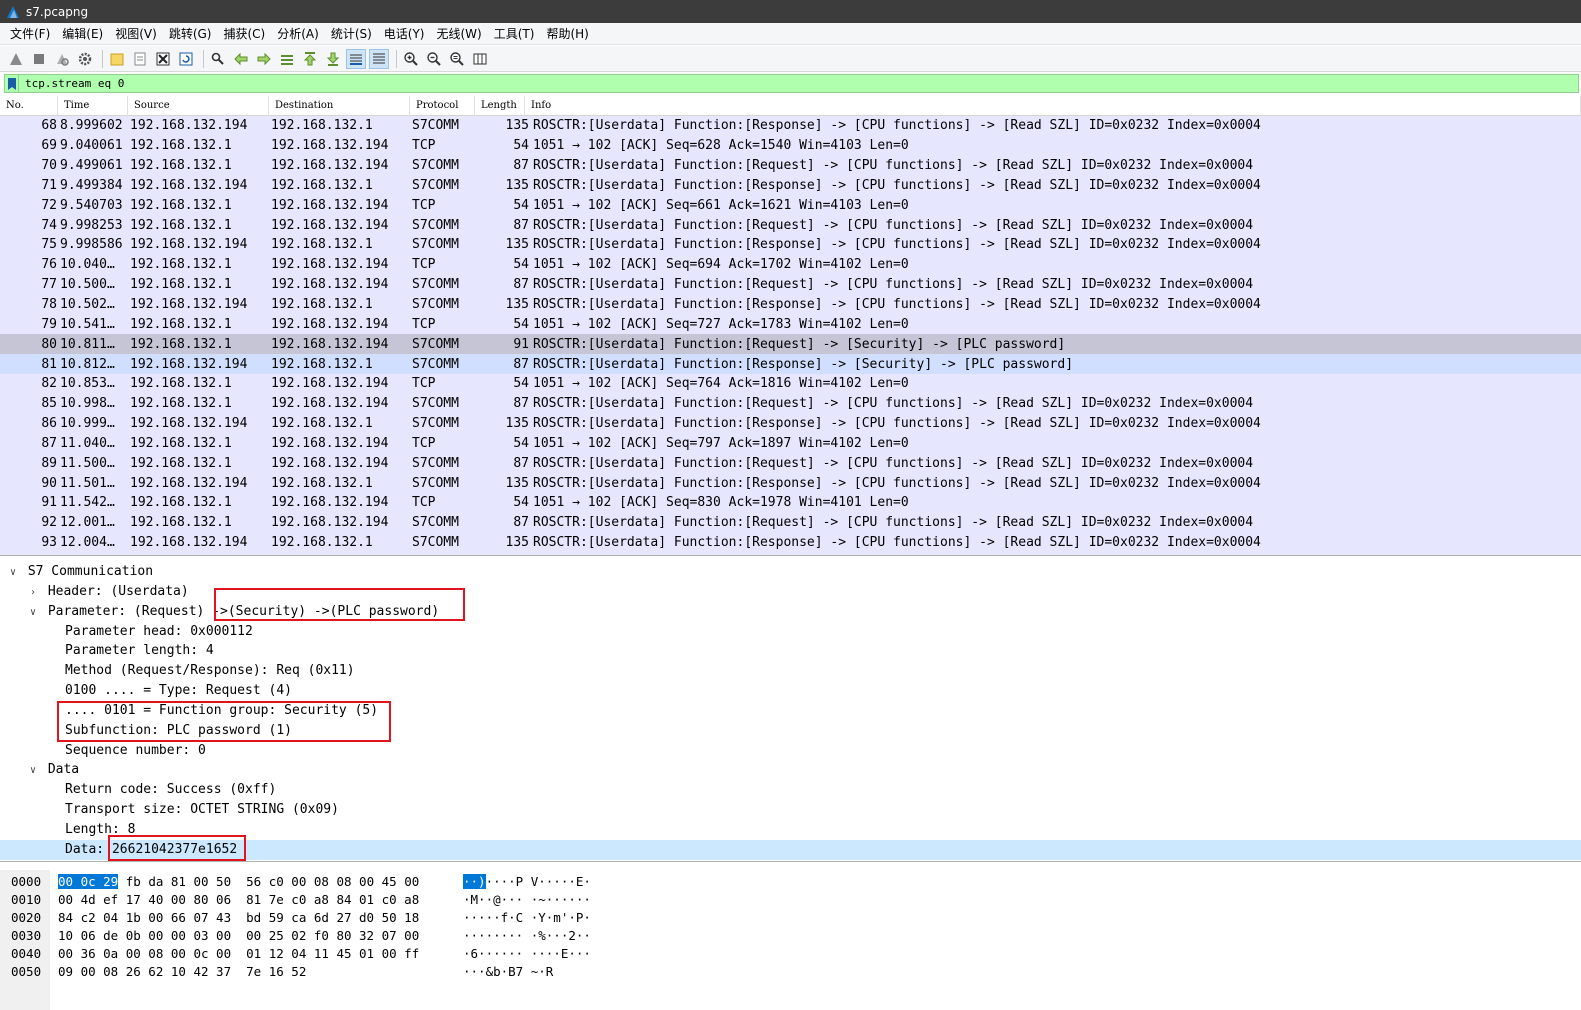  Describe the element at coordinates (790, 830) in the screenshot. I see `tree-length: Length: 8` at that location.